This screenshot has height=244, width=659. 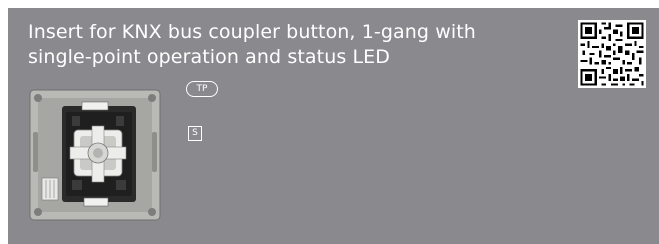 What do you see at coordinates (98, 154) in the screenshot?
I see `product-photo` at bounding box center [98, 154].